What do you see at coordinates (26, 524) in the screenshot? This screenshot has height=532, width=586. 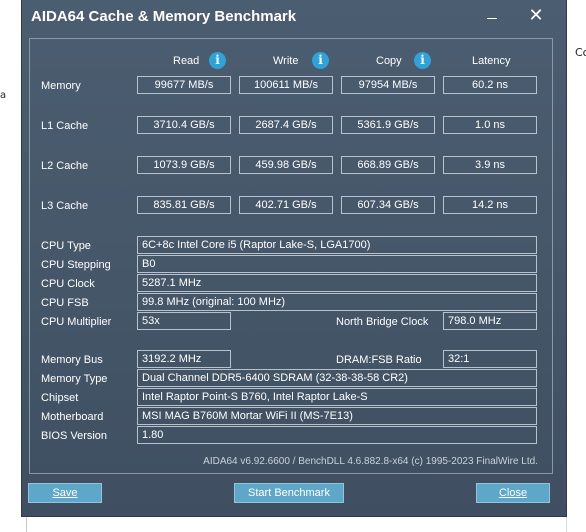 I see `background-divider` at bounding box center [26, 524].